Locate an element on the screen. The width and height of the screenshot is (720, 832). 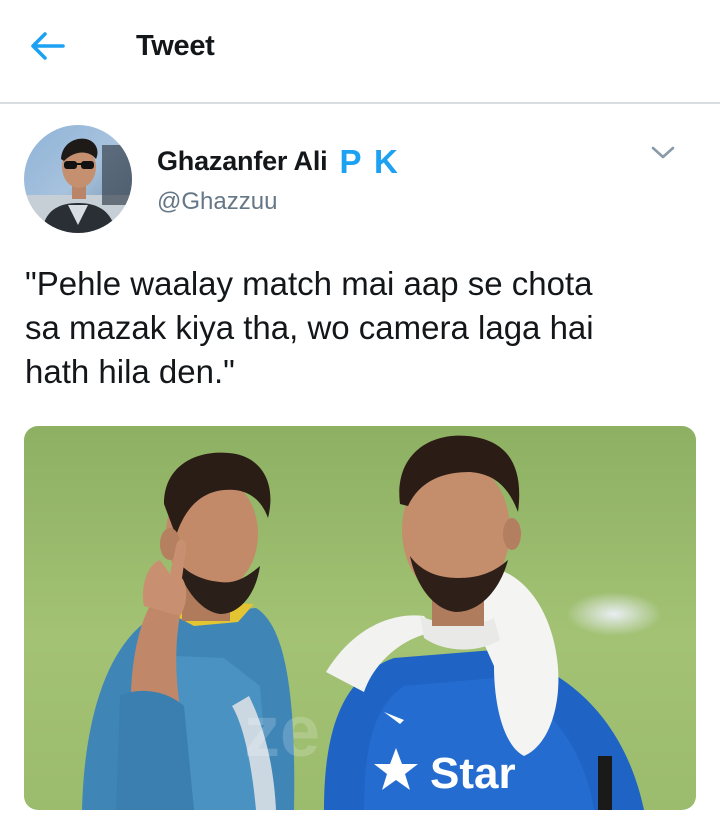
photo-watermark: ze is located at coordinates (282, 732).